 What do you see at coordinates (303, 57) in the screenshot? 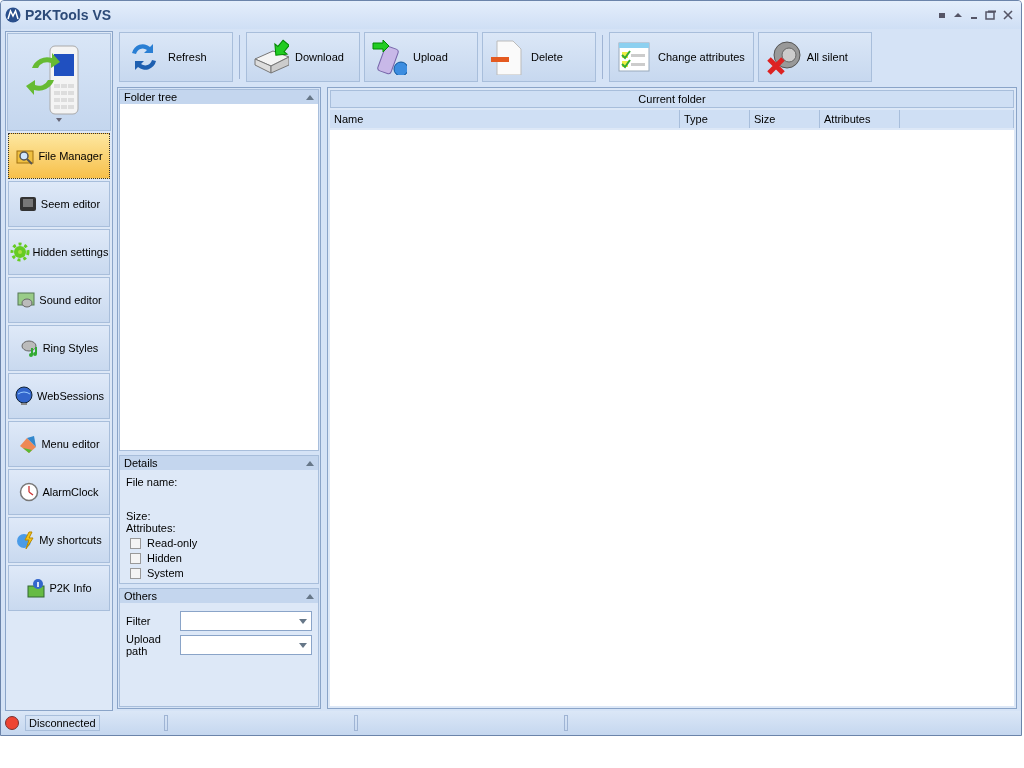
I see `toolbar-button: Download` at bounding box center [303, 57].